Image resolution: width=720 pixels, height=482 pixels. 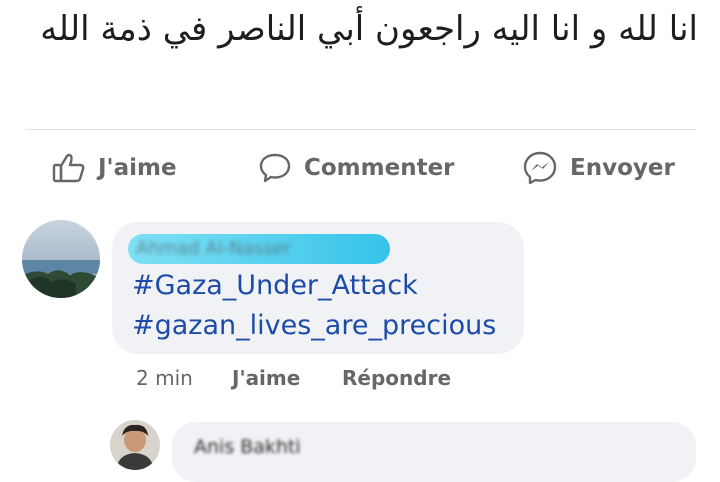 I want to click on comment-reply-button: Répondre, so click(x=396, y=380).